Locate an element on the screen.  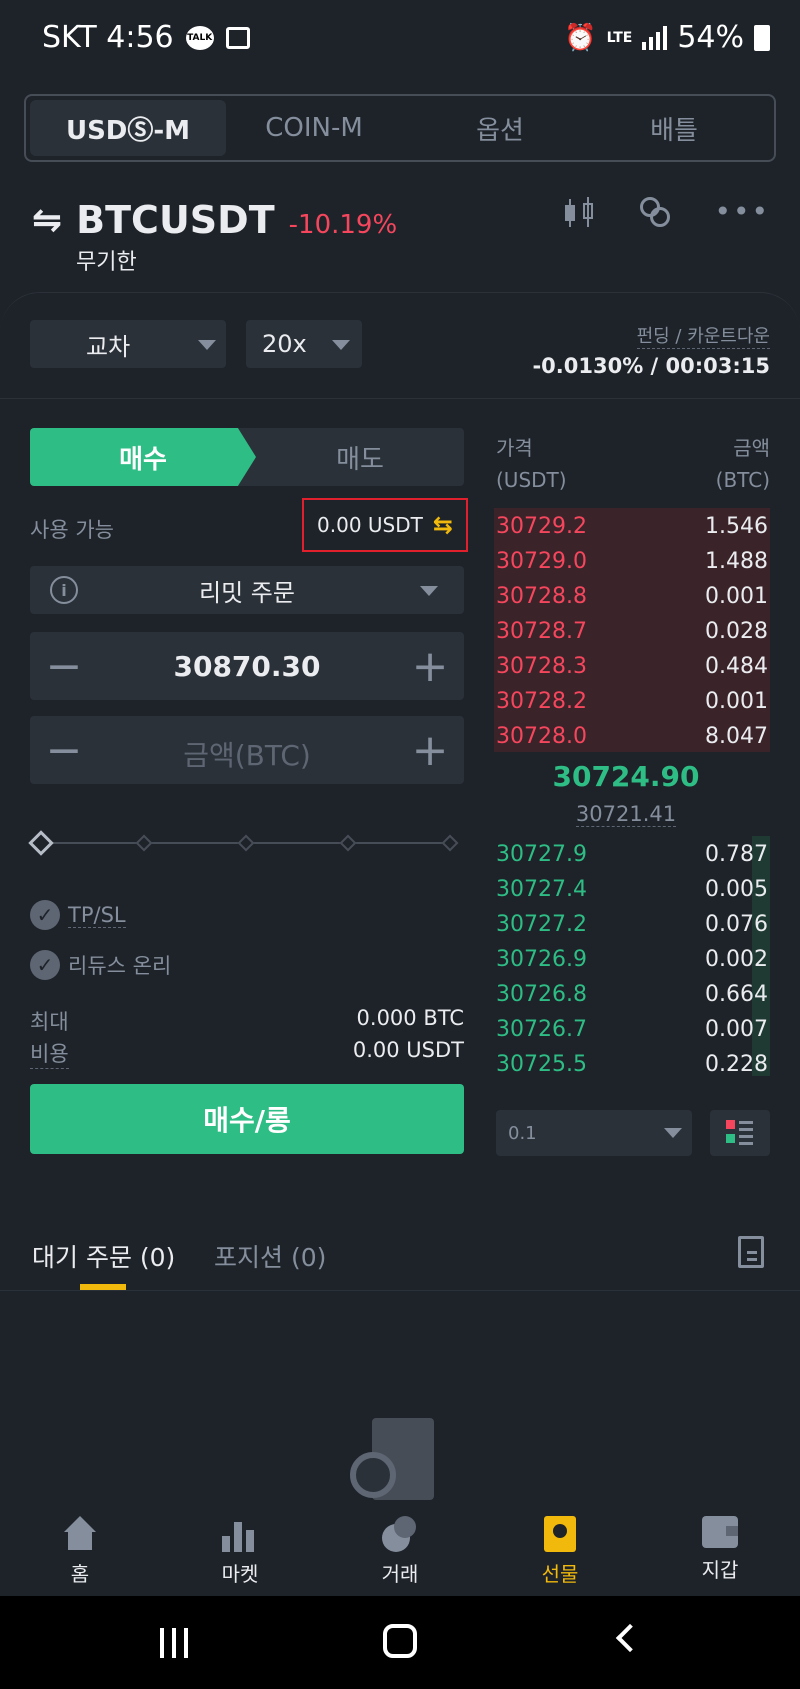
bid-row: 30727.4 0.005 is located at coordinates (633, 890).